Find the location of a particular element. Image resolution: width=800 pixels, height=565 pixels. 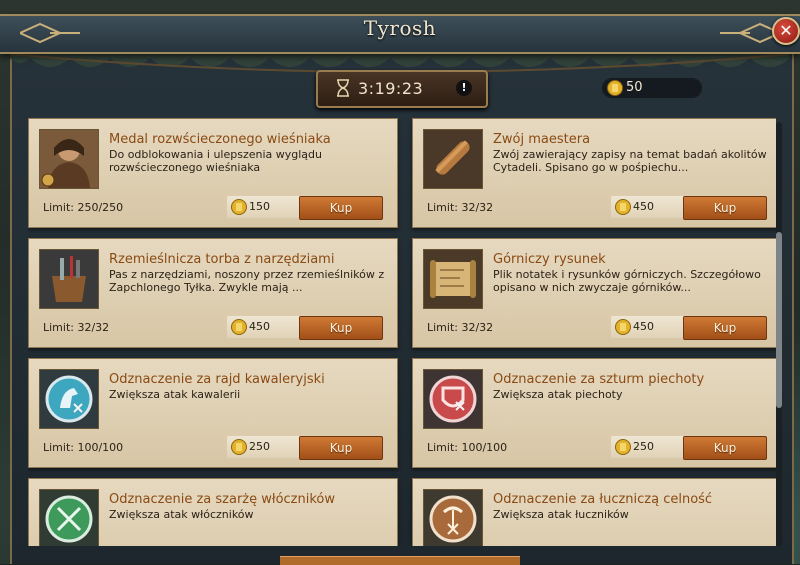

item-name: Odznaczenie za szarżę włóczników is located at coordinates (222, 499).